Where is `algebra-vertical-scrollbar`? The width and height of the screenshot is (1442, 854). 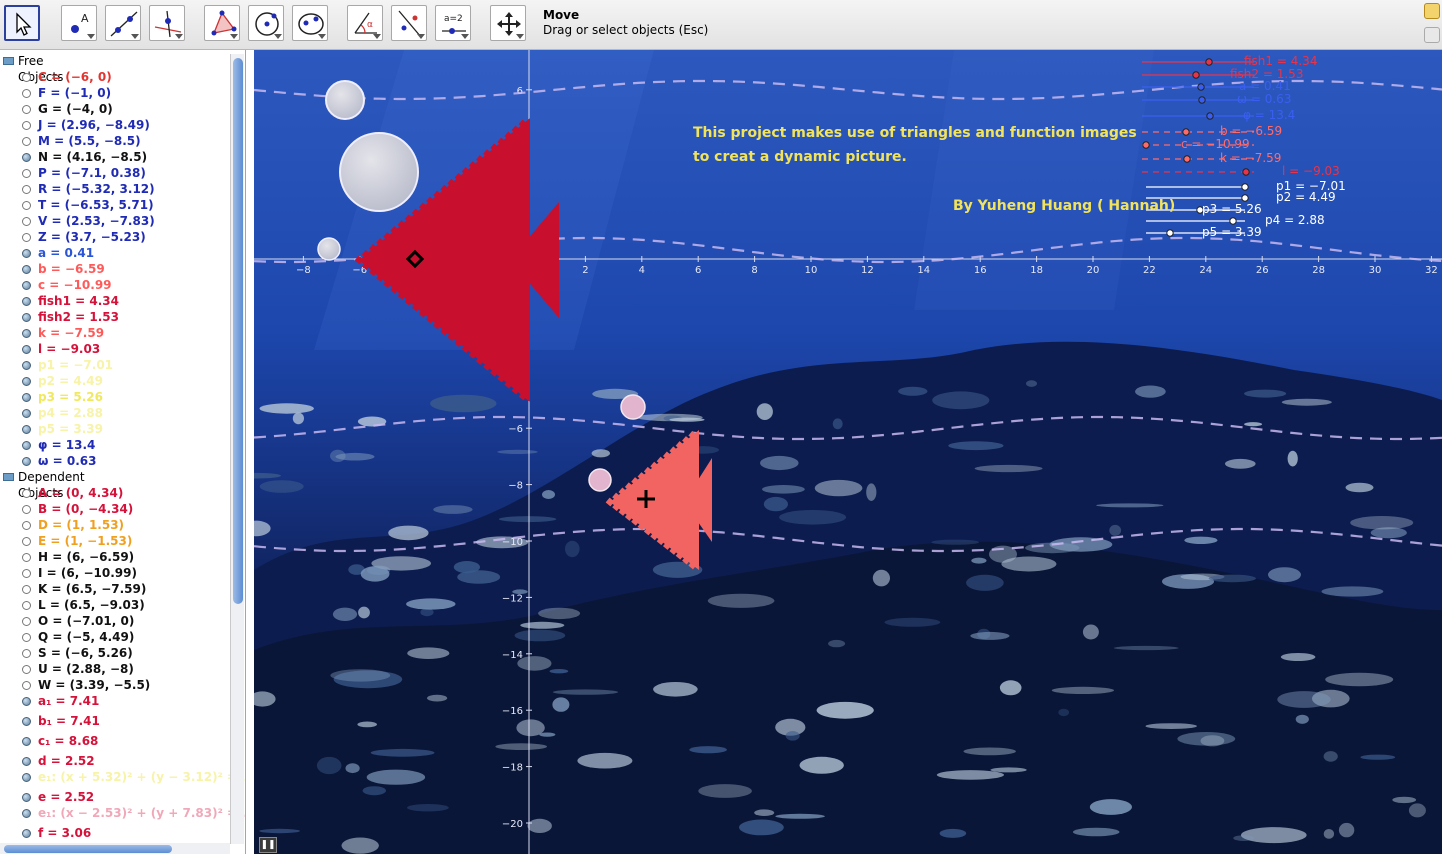
algebra-vertical-scrollbar is located at coordinates (237, 449).